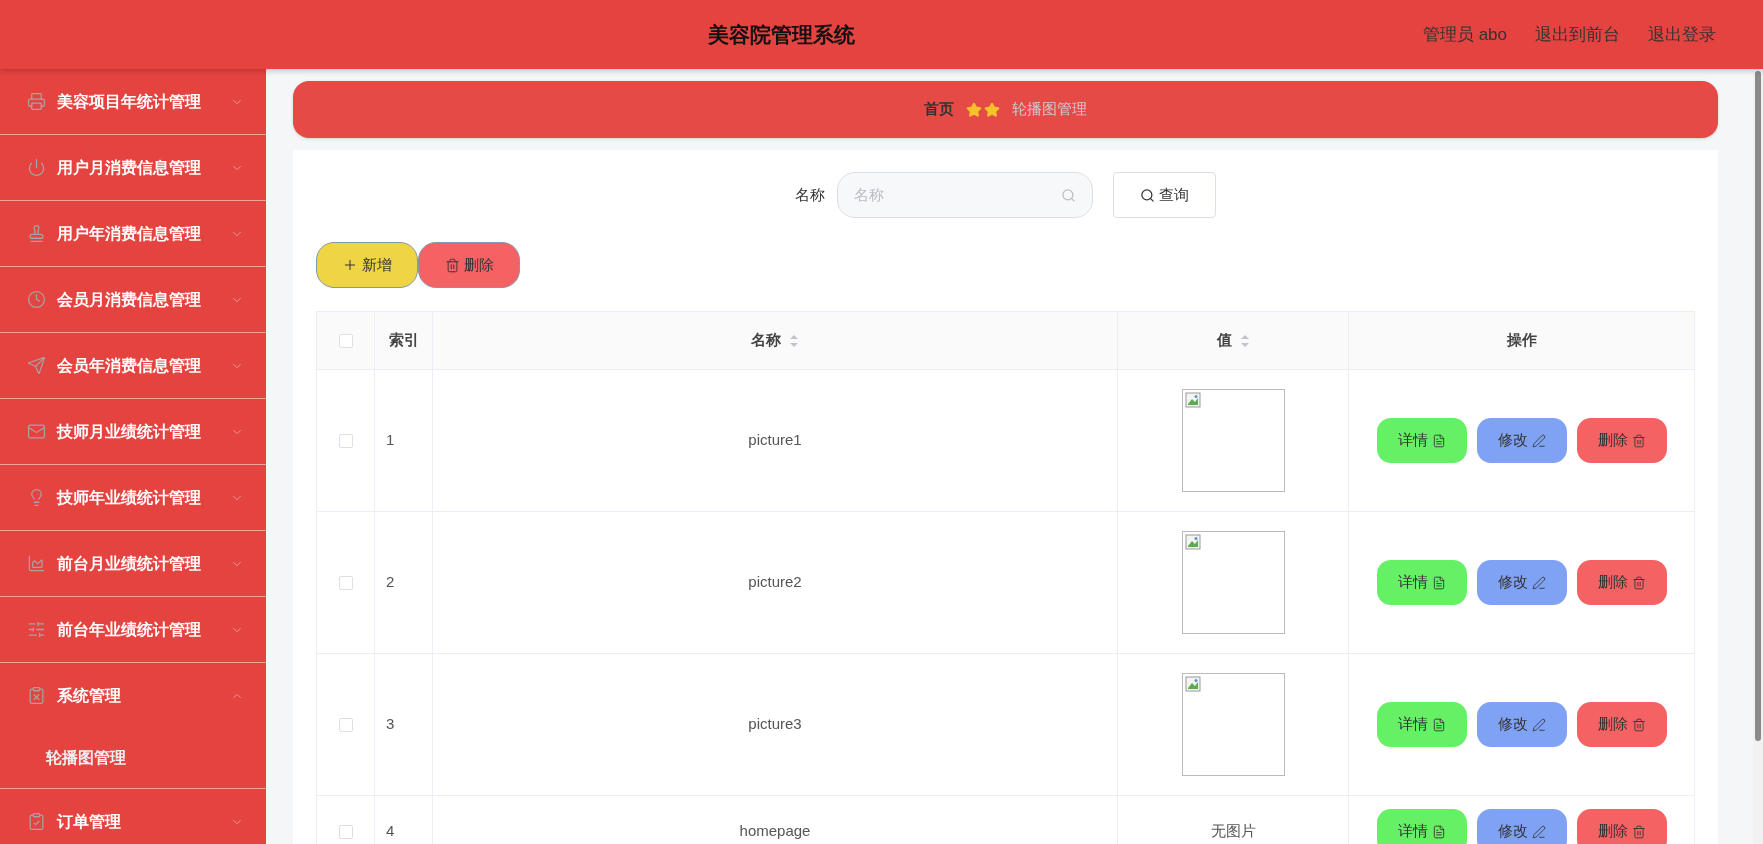  What do you see at coordinates (133, 167) in the screenshot?
I see `sidebar-item: 用户月消费信息管理` at bounding box center [133, 167].